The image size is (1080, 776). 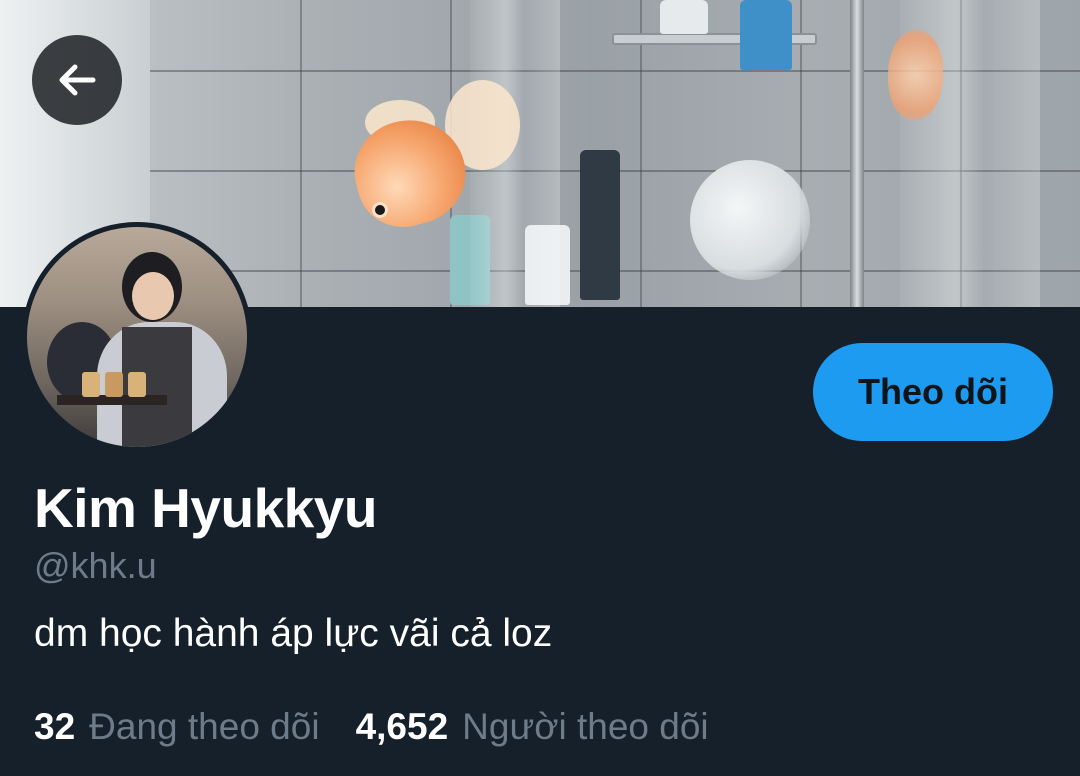 What do you see at coordinates (204, 726) in the screenshot?
I see `following-label: Đang theo dõi` at bounding box center [204, 726].